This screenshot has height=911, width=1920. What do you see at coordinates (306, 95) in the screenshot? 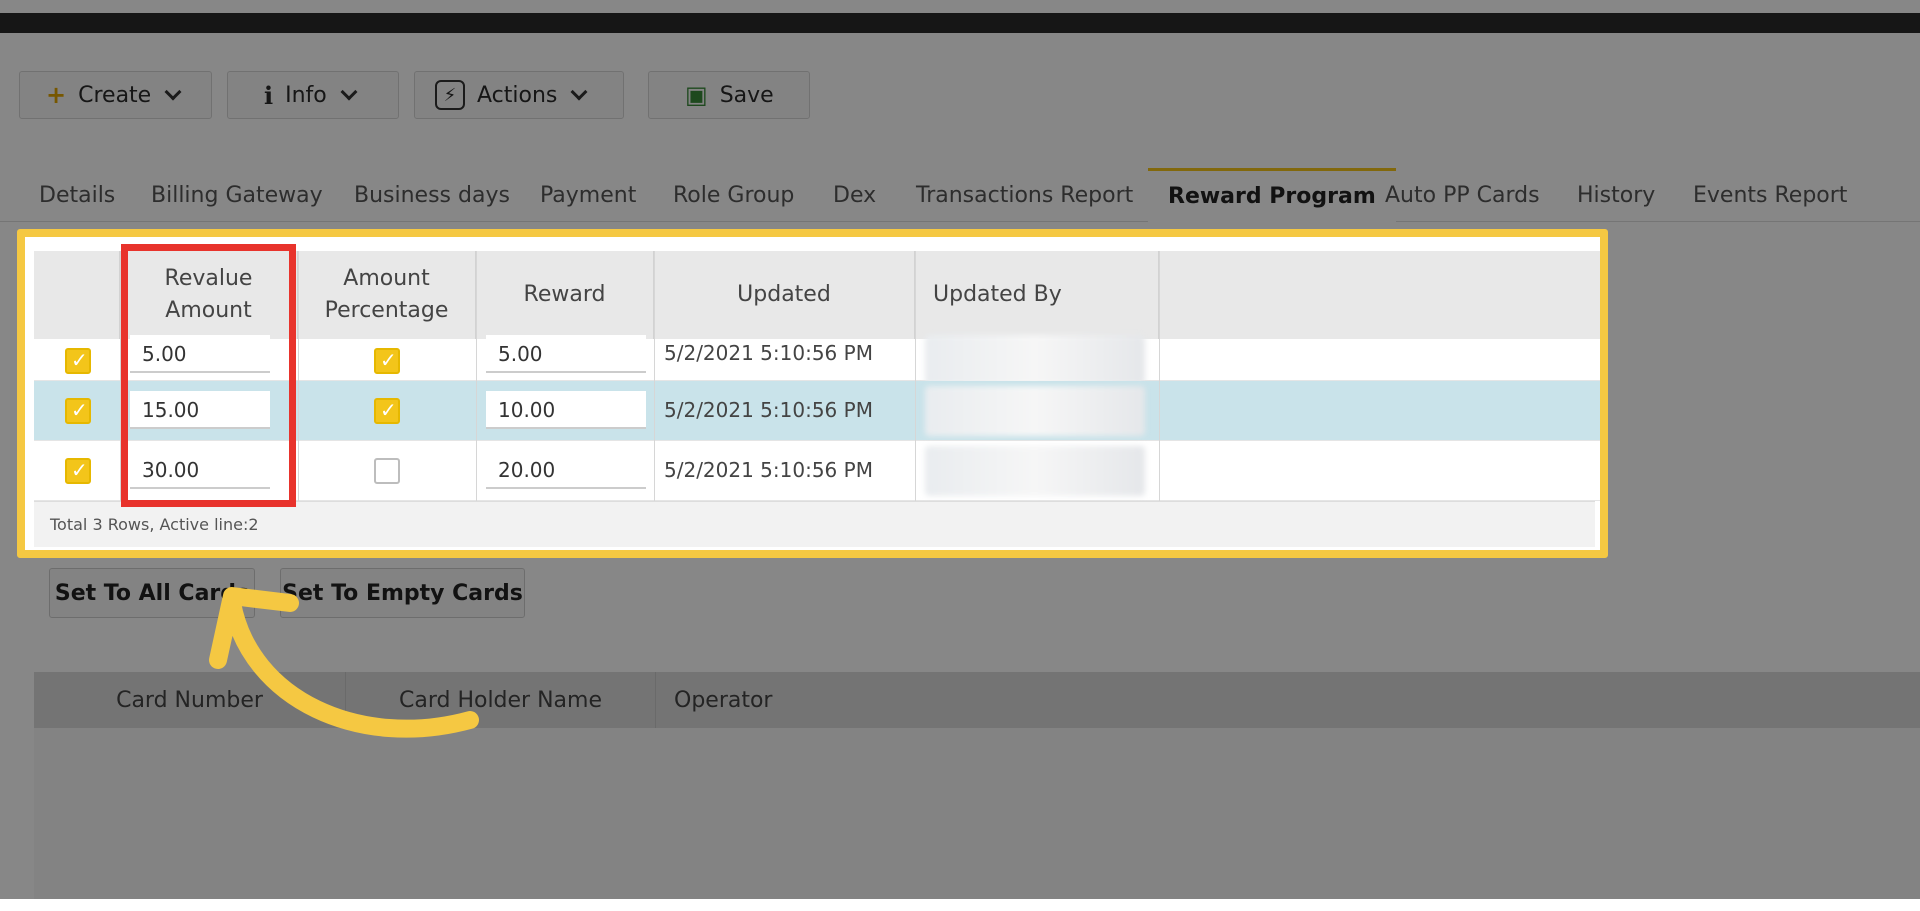
I see `info-label: Info` at bounding box center [306, 95].